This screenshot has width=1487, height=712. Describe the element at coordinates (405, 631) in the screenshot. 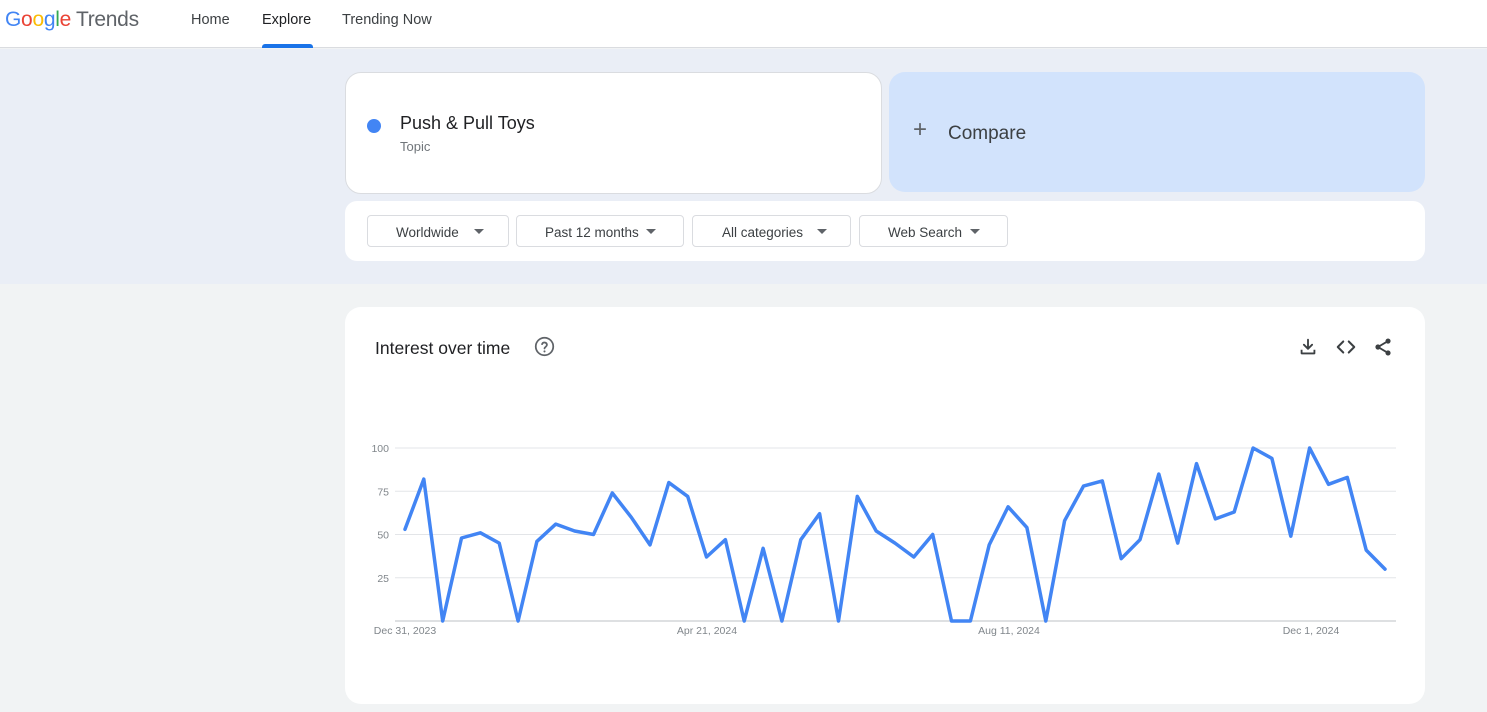

I see `x-tick-label: Dec 31, 2023` at that location.